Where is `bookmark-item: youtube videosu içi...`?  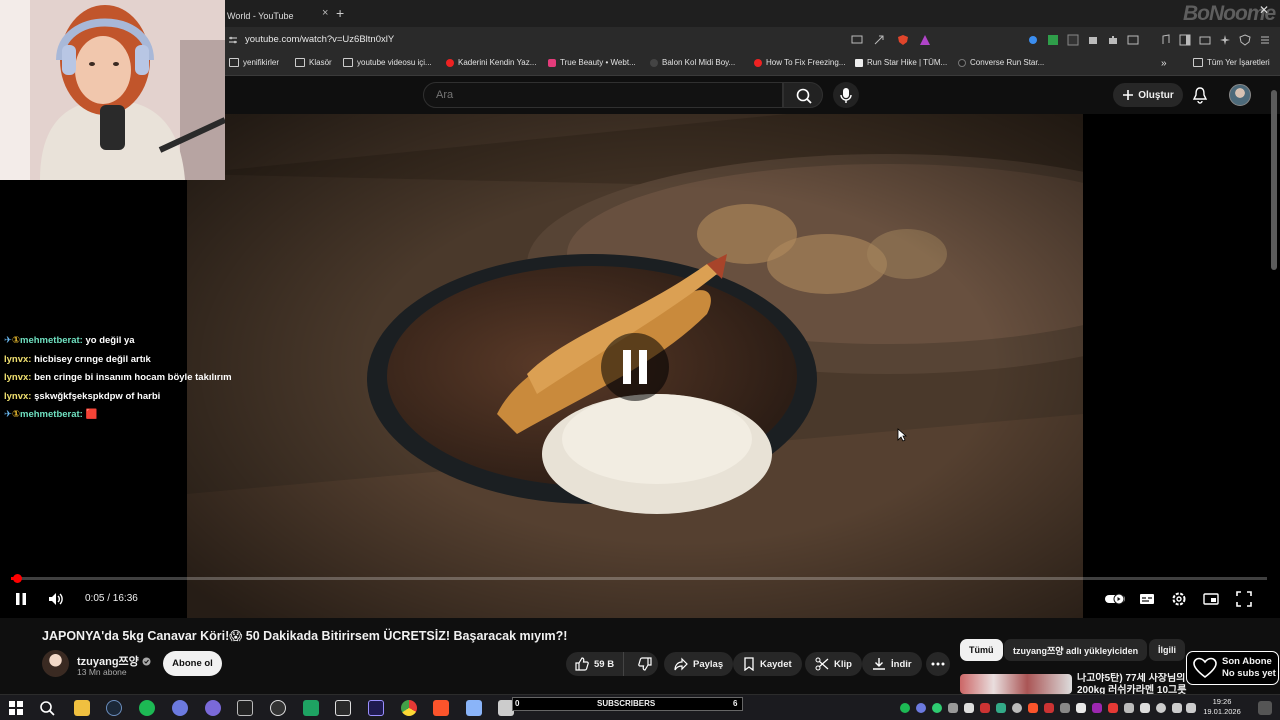 bookmark-item: youtube videosu içi... is located at coordinates (387, 62).